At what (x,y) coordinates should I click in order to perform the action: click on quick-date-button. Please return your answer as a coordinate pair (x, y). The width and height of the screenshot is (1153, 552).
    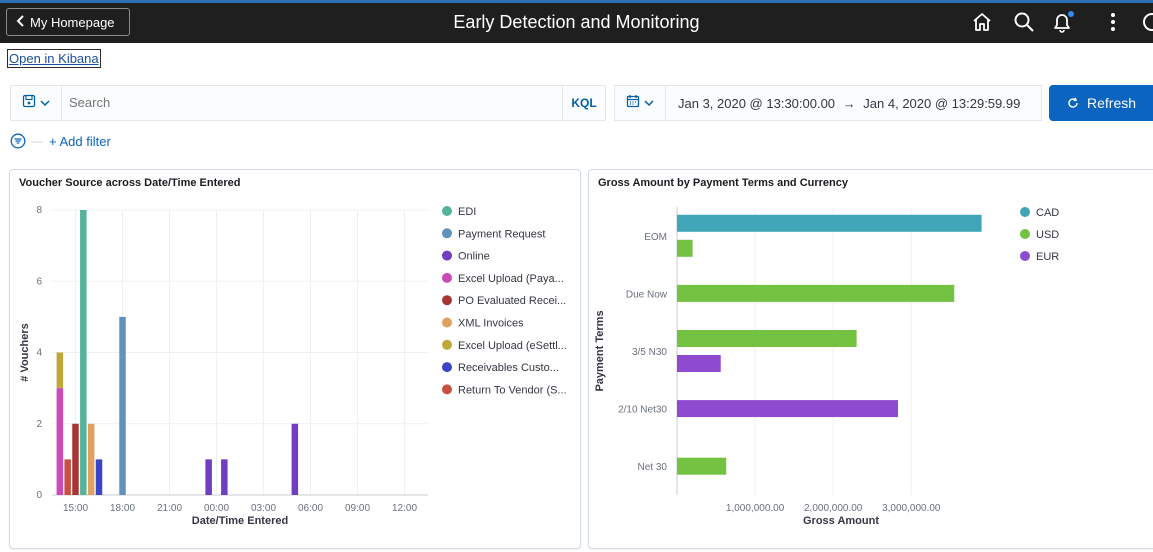
    Looking at the image, I should click on (640, 103).